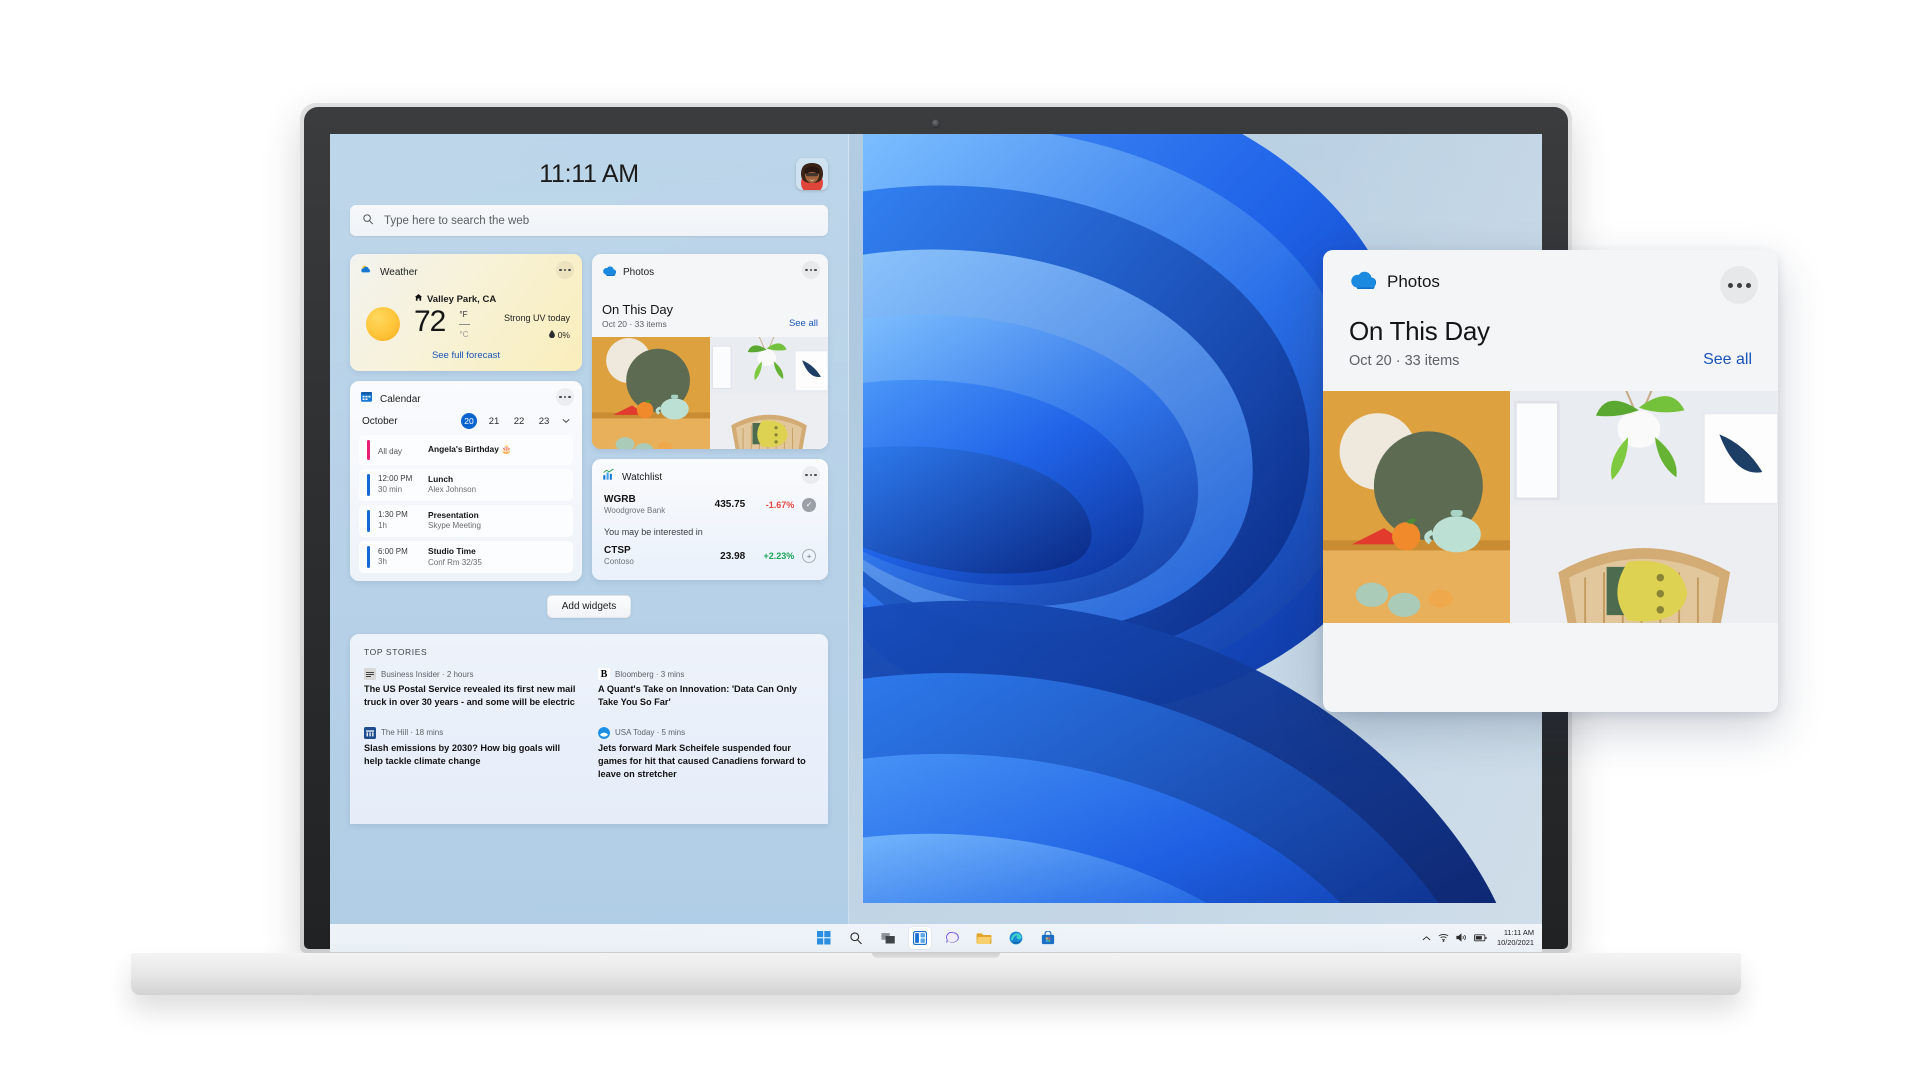 The image size is (1920, 1080). Describe the element at coordinates (506, 449) in the screenshot. I see `birthday-cake-icon: 🎂` at that location.